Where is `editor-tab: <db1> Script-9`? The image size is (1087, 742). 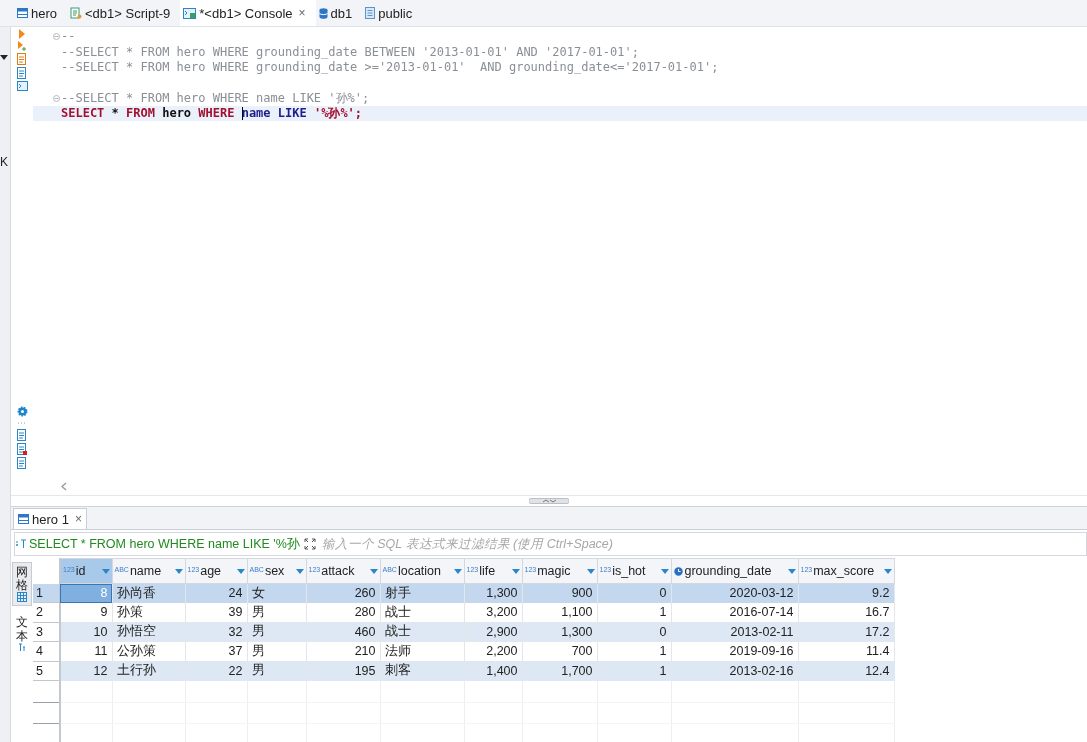 editor-tab: <db1> Script-9 is located at coordinates (124, 13).